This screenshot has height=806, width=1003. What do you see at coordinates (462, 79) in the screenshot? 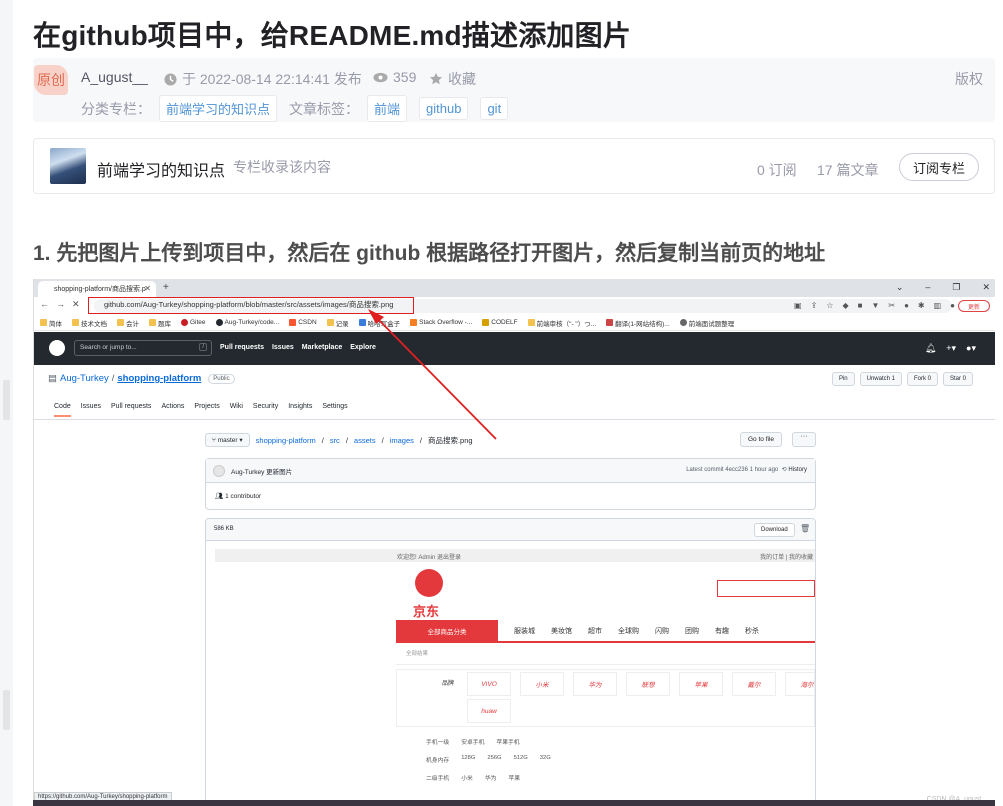
I see `collect-label: 收藏` at bounding box center [462, 79].